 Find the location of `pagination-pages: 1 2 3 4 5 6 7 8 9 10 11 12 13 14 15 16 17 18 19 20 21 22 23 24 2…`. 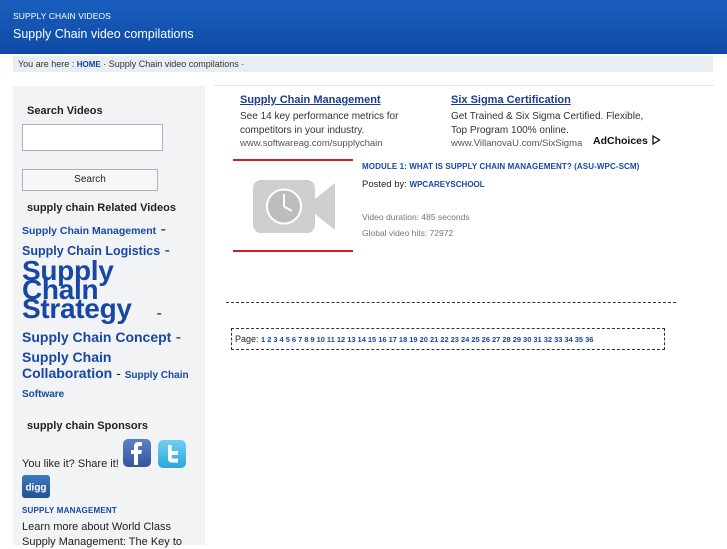

pagination-pages: 1 2 3 4 5 6 7 8 9 10 11 12 13 14 15 16 17 18 19 20 21 22 23 24 2… is located at coordinates (428, 339).